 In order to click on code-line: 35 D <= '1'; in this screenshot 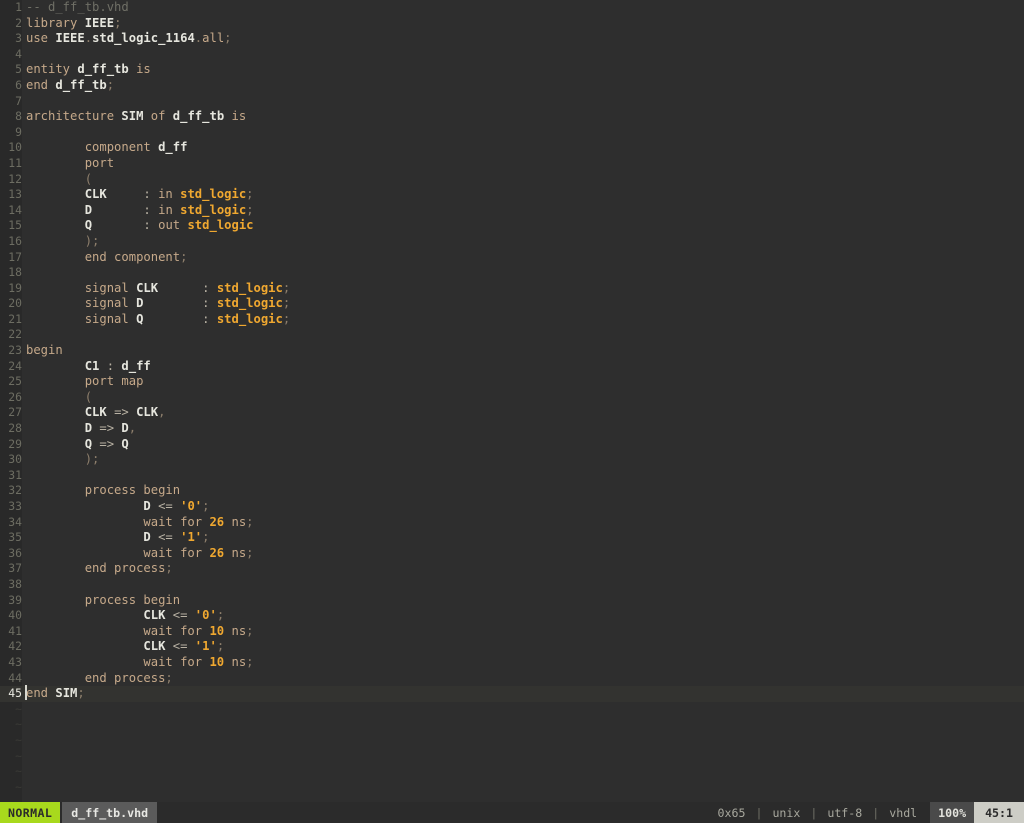, I will do `click(512, 538)`.